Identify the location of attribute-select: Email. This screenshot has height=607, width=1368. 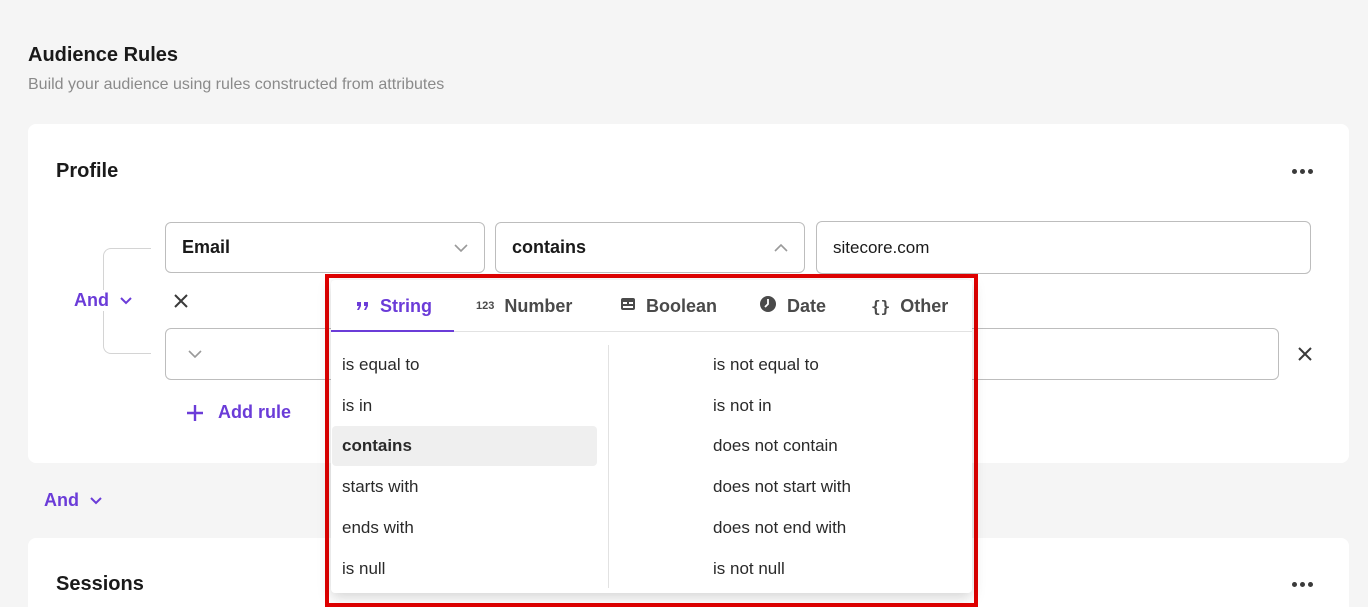
(325, 247).